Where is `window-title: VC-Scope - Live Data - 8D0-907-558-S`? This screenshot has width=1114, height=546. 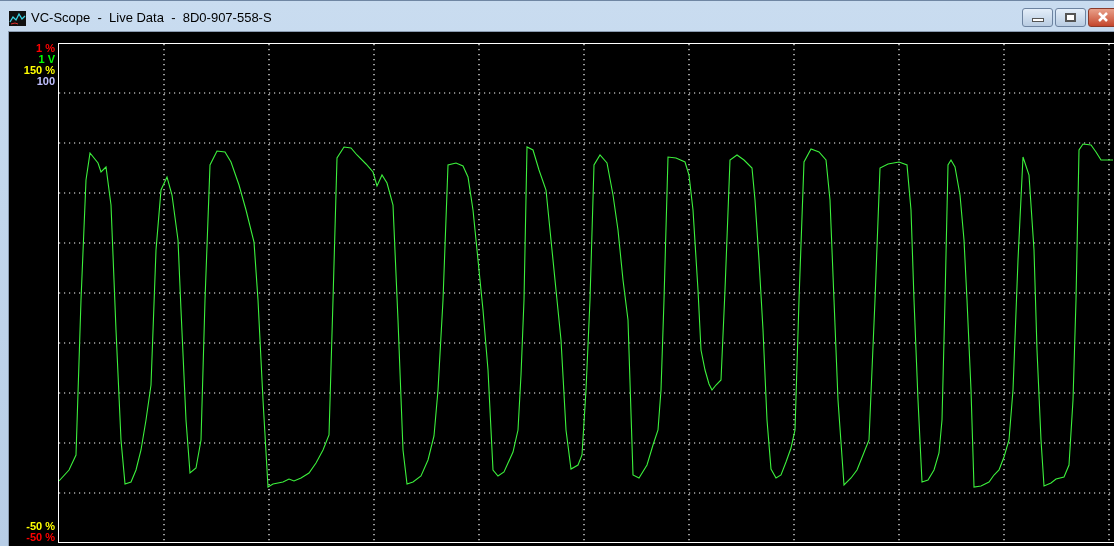
window-title: VC-Scope - Live Data - 8D0-907-558-S is located at coordinates (151, 18).